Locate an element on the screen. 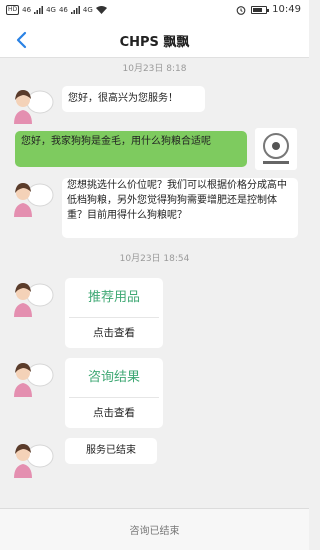 Image resolution: width=320 pixels, height=550 pixels. consult-ended-label: 咨询已结束 is located at coordinates (154, 531).